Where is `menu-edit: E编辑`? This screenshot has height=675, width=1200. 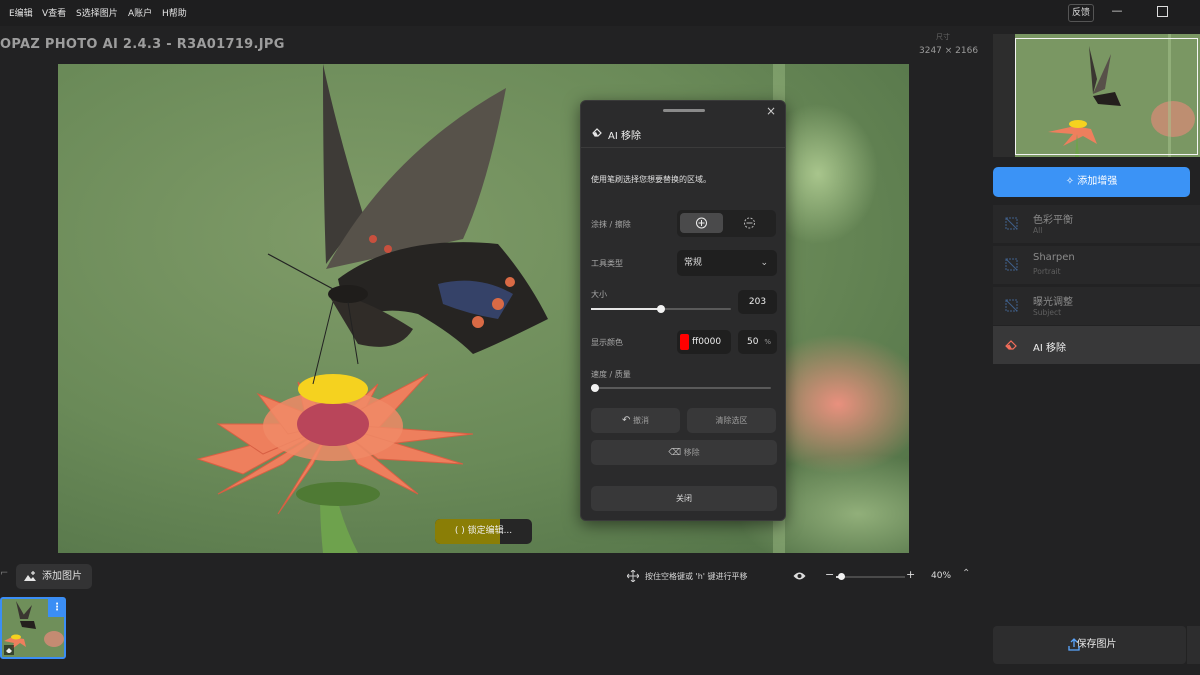 menu-edit: E编辑 is located at coordinates (21, 12).